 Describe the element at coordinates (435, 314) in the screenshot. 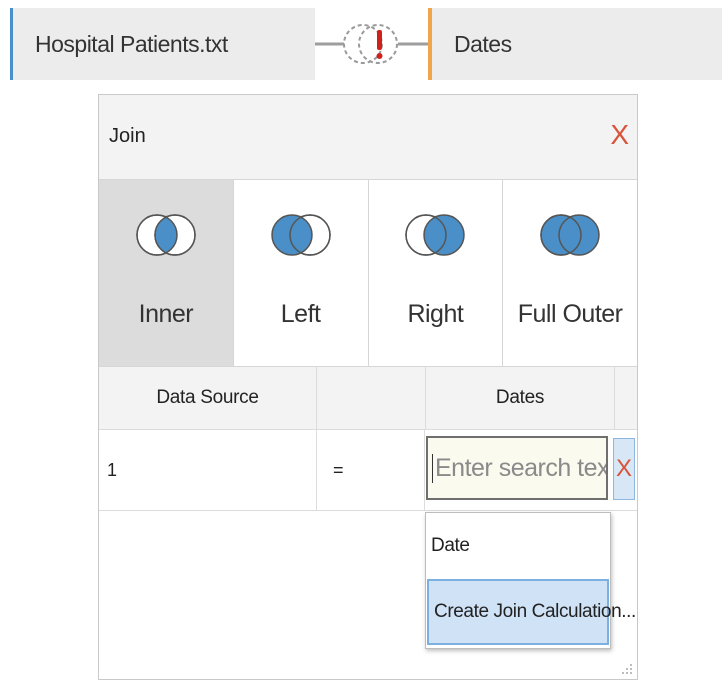

I see `join-type-label: Right` at that location.